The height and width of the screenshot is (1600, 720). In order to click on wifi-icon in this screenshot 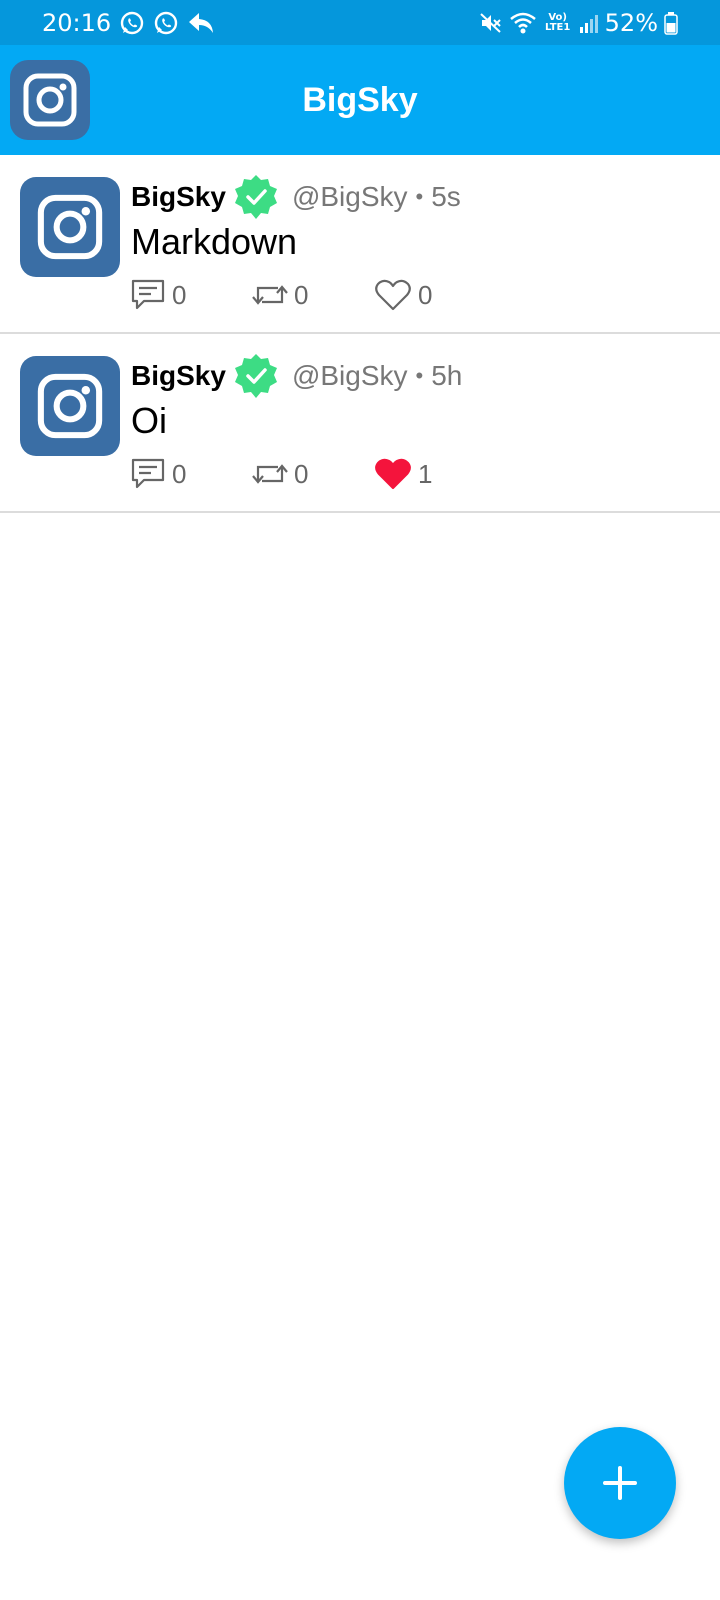, I will do `click(523, 23)`.